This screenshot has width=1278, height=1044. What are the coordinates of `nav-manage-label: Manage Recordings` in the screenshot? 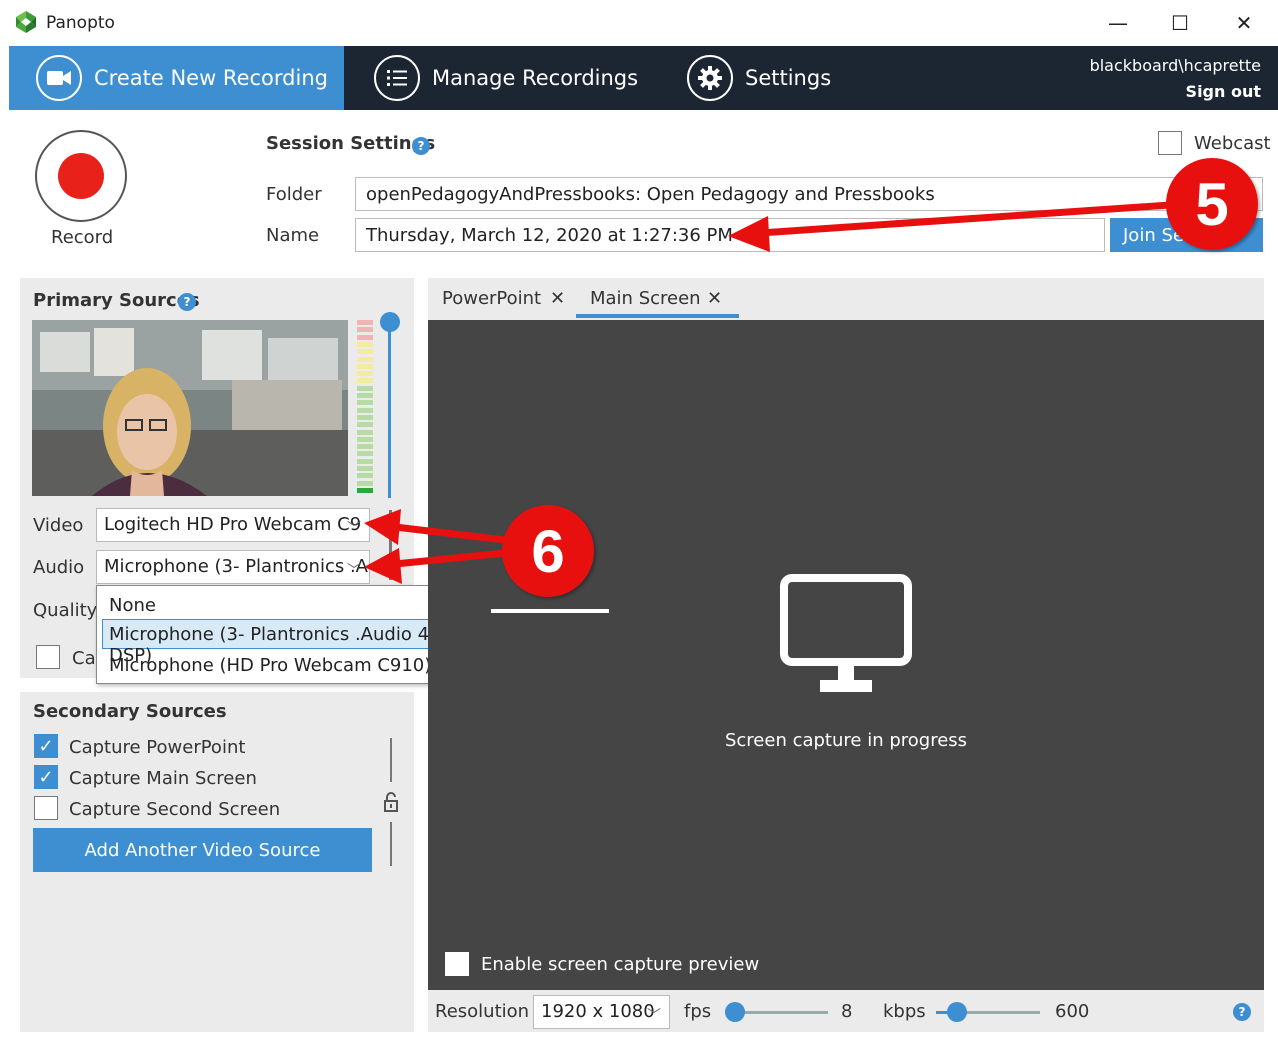 It's located at (535, 78).